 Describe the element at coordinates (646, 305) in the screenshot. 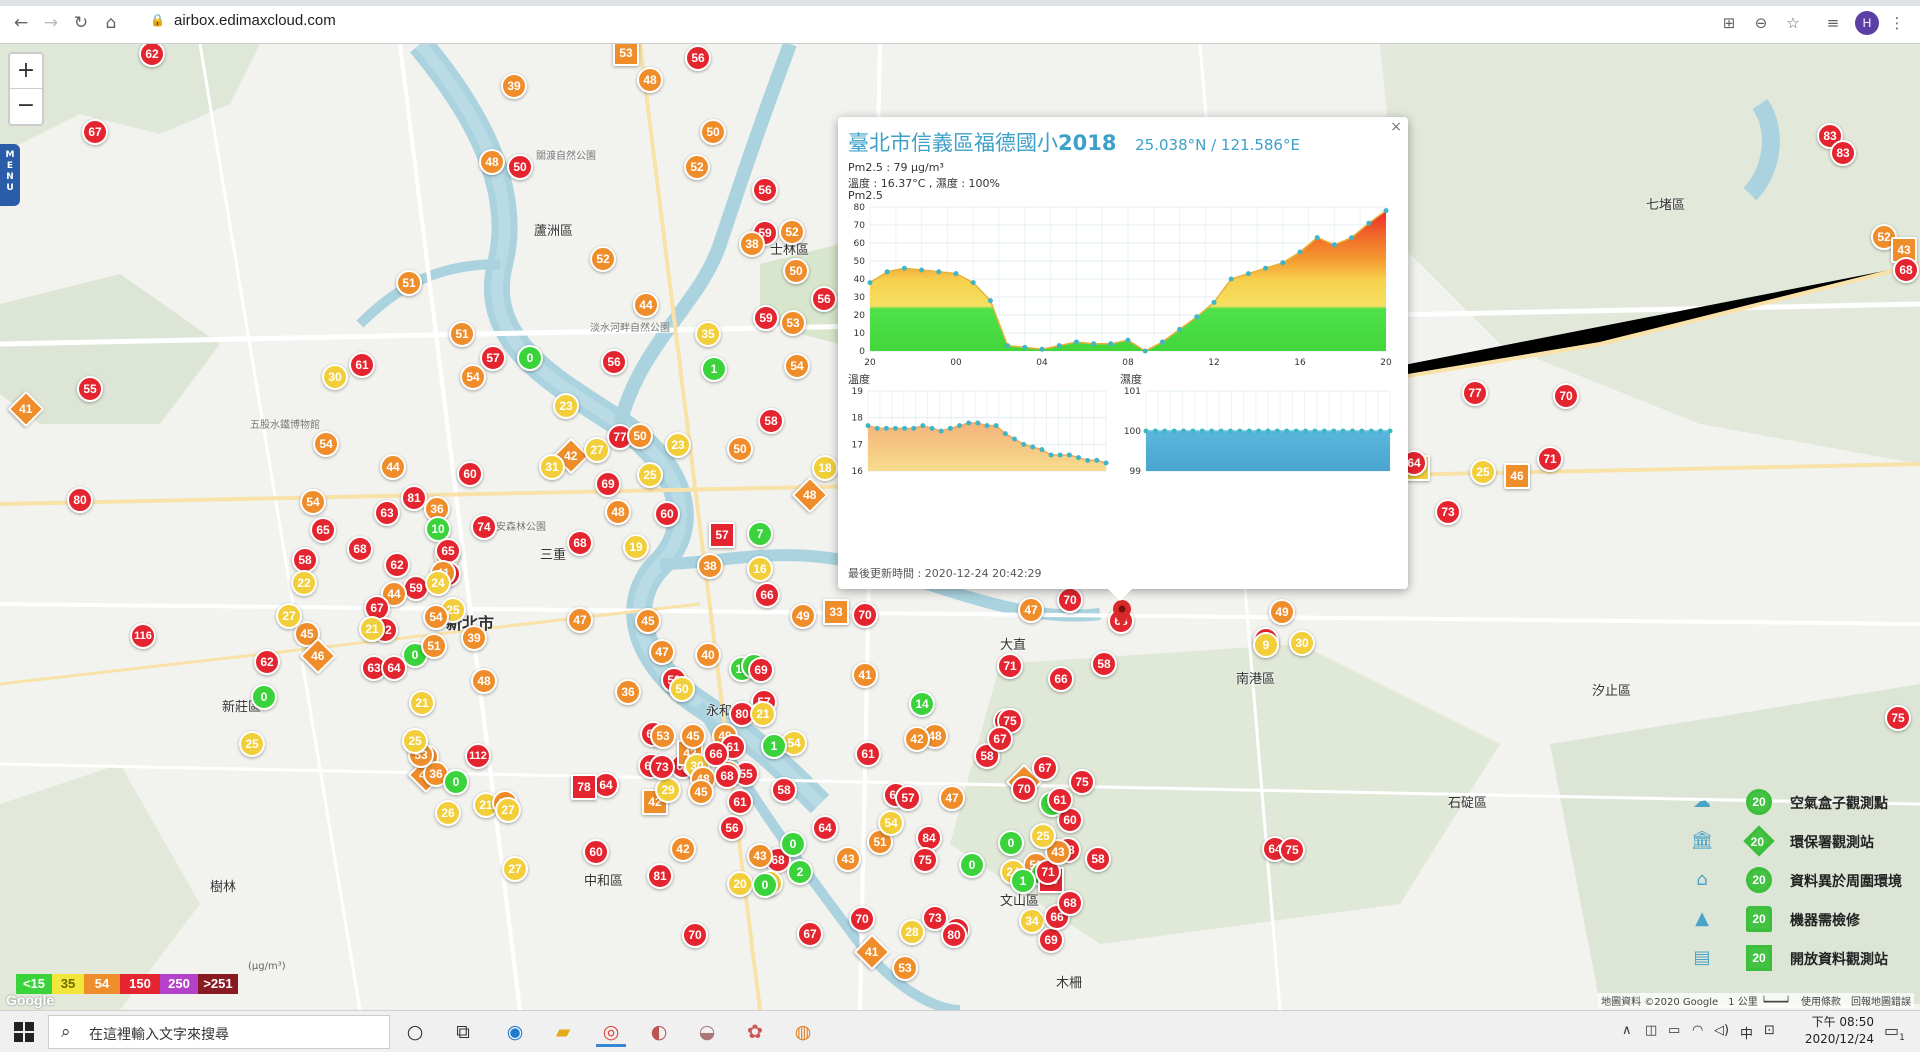

I see `station-marker: 44` at that location.